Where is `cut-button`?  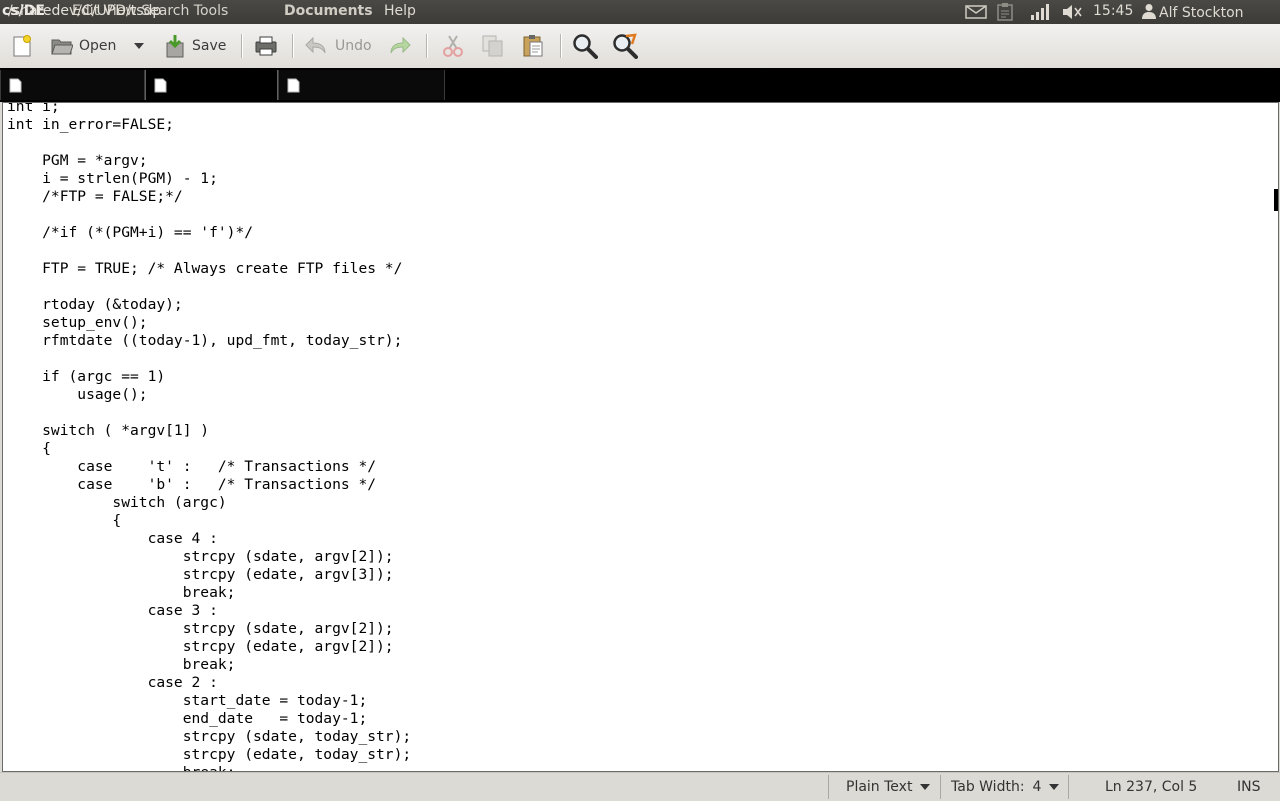 cut-button is located at coordinates (453, 46).